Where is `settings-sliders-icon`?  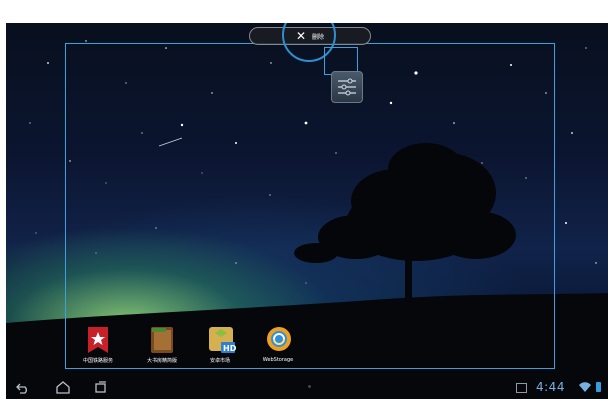
settings-sliders-icon is located at coordinates (347, 87).